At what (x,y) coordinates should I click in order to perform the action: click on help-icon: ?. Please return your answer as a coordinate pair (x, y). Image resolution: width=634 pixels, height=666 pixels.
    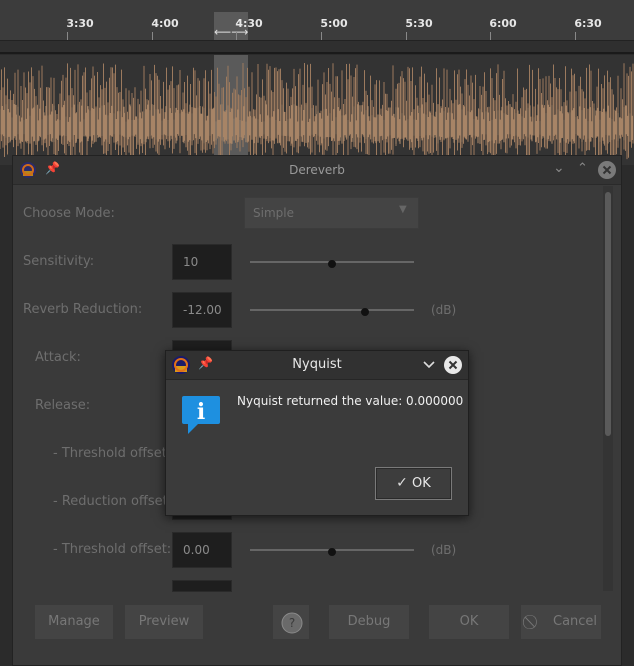
    Looking at the image, I should click on (292, 623).